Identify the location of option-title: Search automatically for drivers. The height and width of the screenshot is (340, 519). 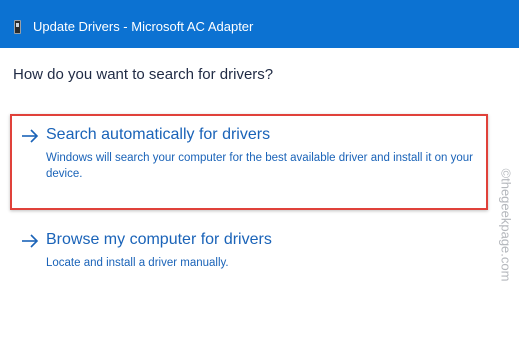
(158, 134).